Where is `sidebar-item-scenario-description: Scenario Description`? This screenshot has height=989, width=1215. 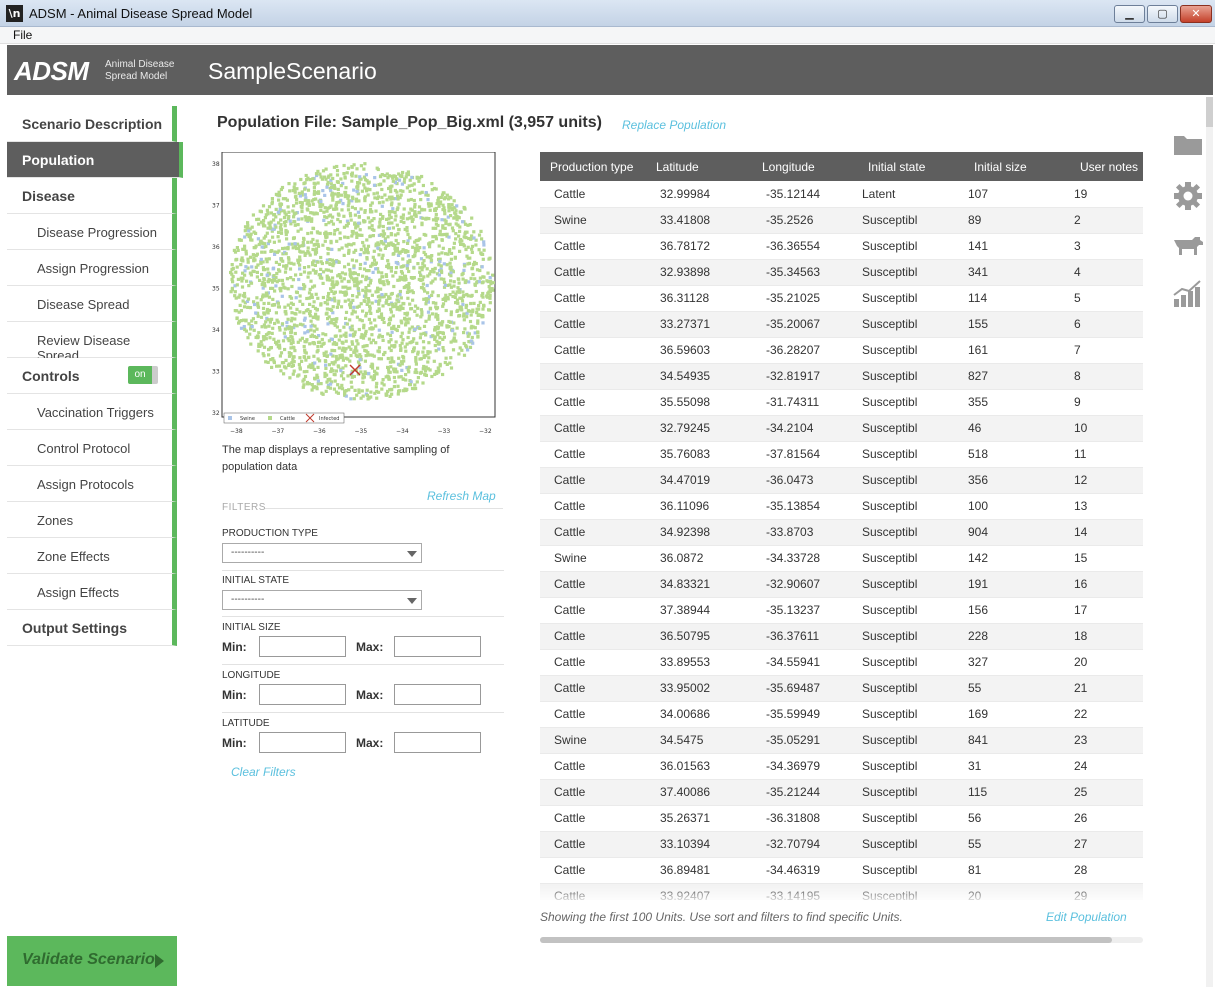 sidebar-item-scenario-description: Scenario Description is located at coordinates (92, 124).